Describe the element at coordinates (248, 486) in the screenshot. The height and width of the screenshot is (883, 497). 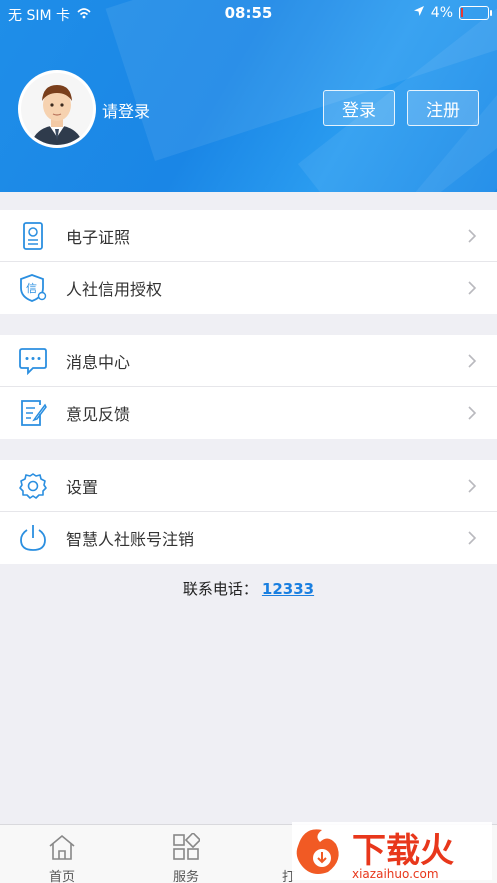
I see `menu-item-settings: 设置` at that location.